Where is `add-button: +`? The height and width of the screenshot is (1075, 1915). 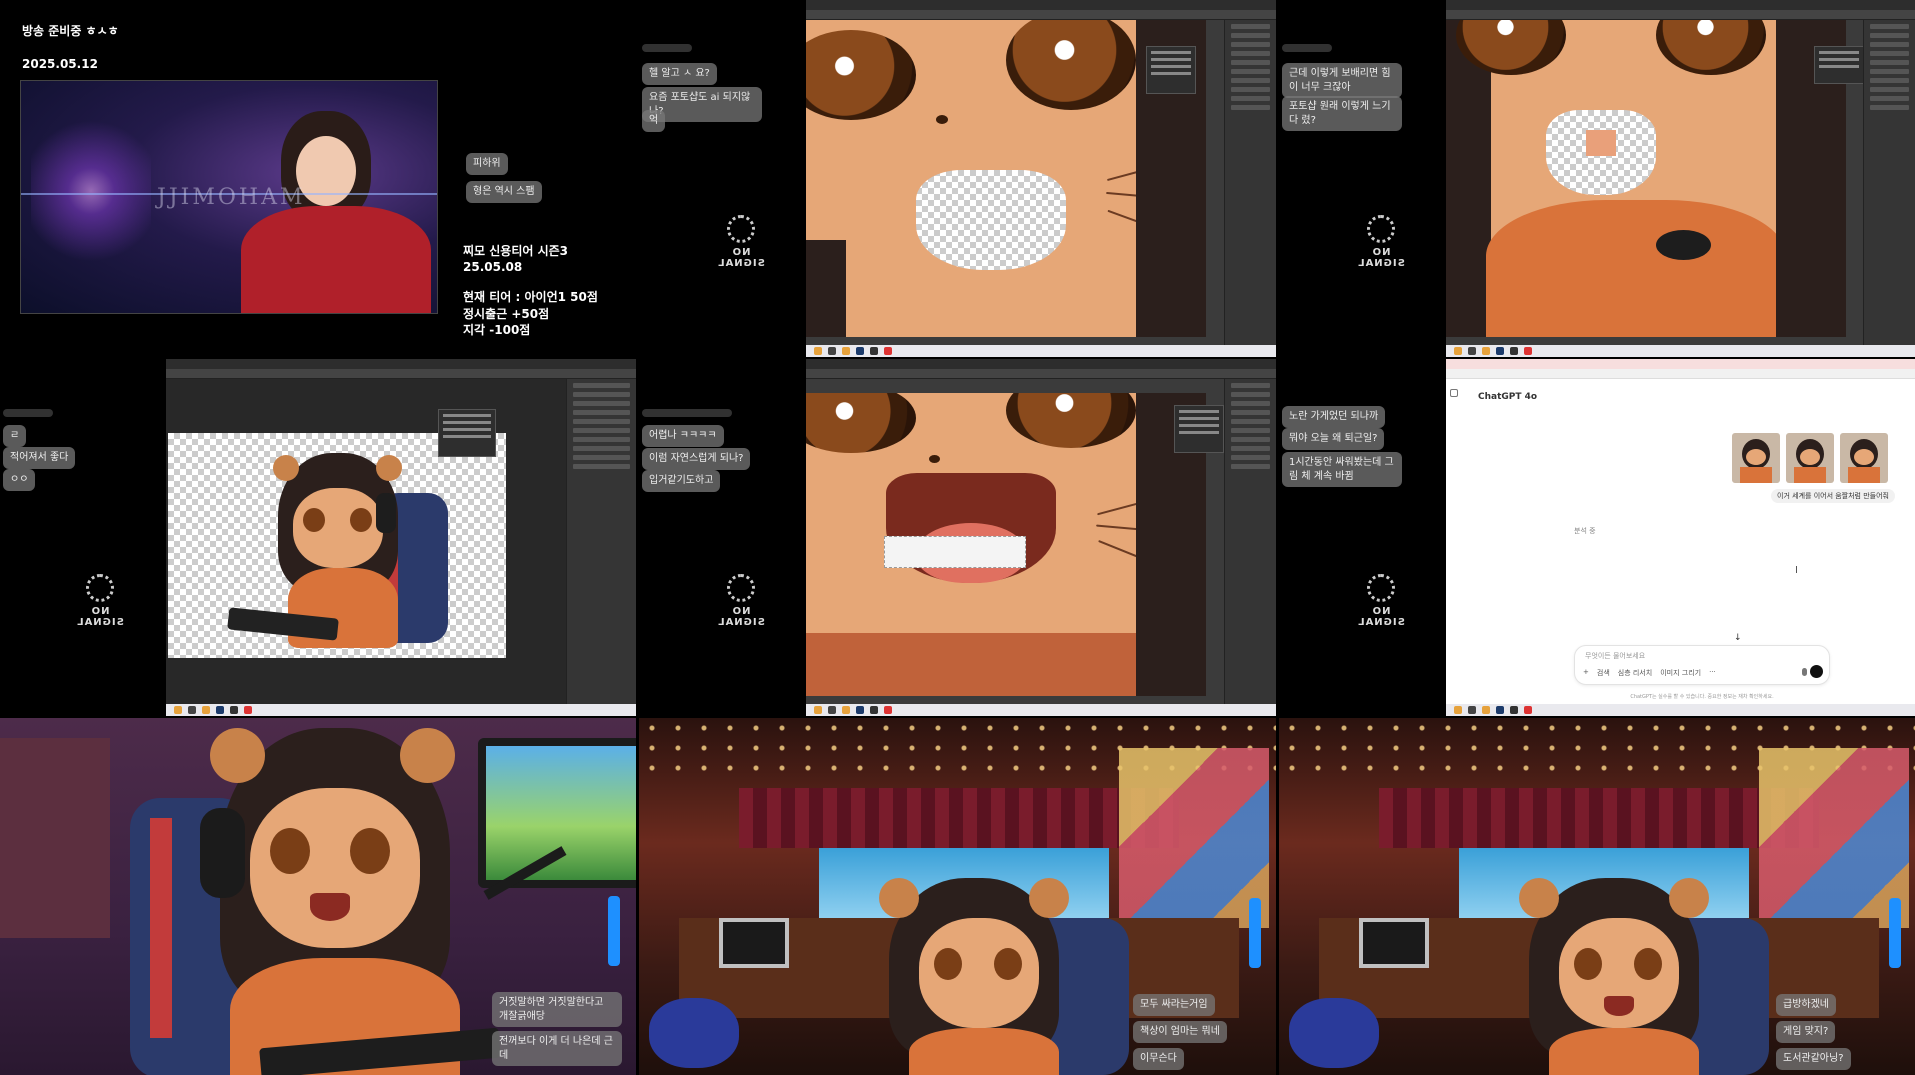
add-button: + is located at coordinates (1586, 673).